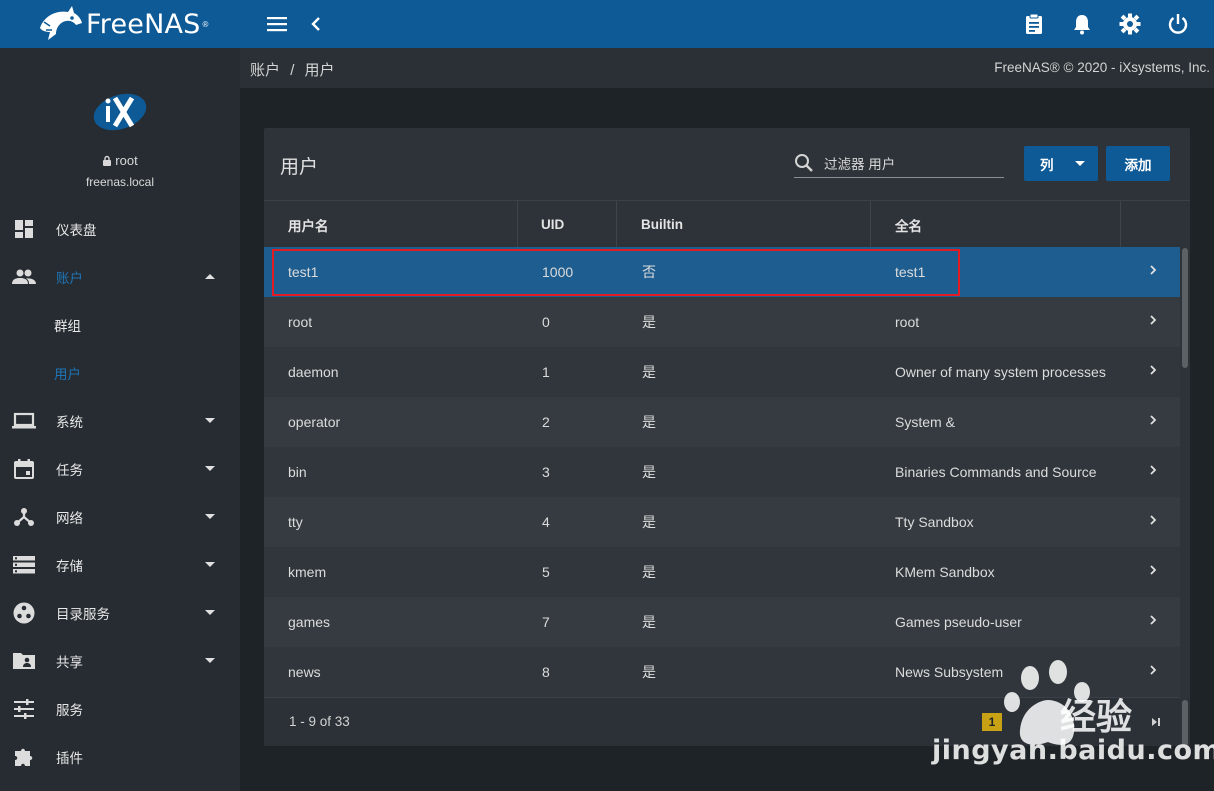 The width and height of the screenshot is (1214, 791). What do you see at coordinates (1082, 24) in the screenshot?
I see `bell-icon` at bounding box center [1082, 24].